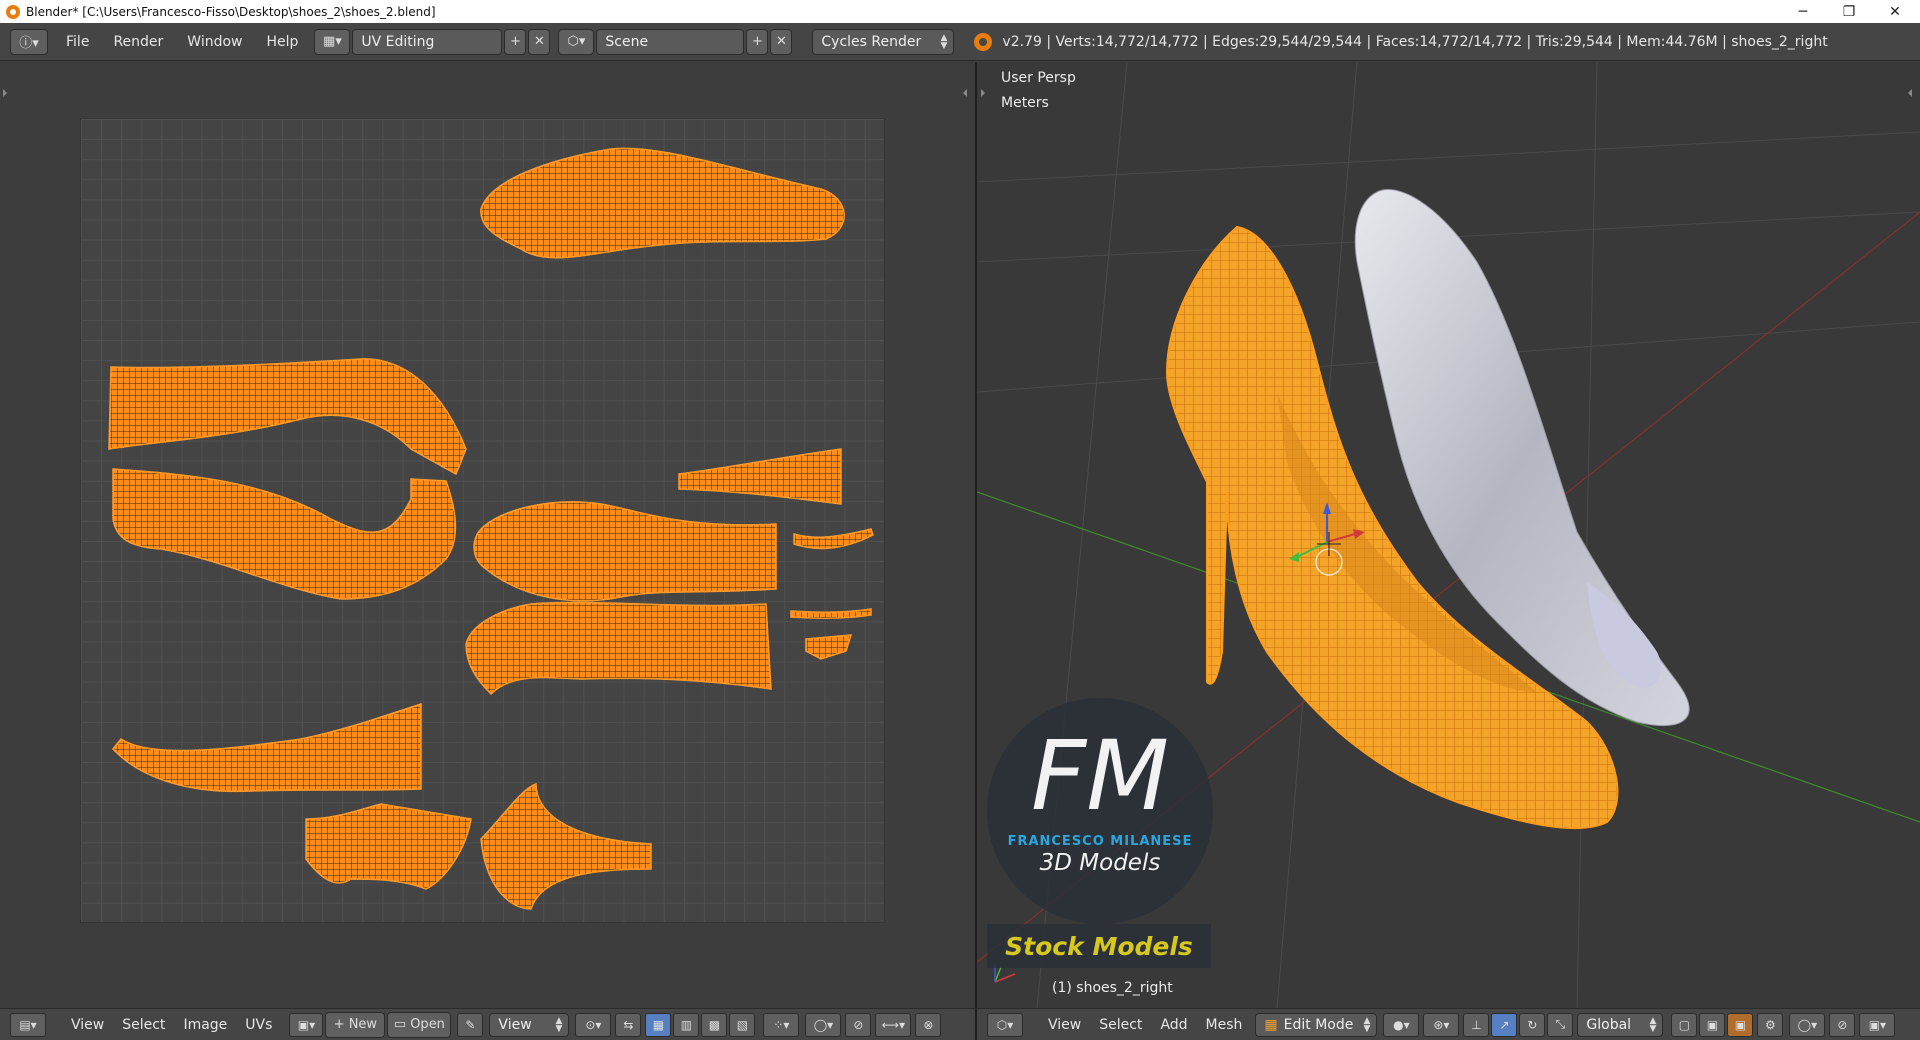 Image resolution: width=1920 pixels, height=1040 pixels. What do you see at coordinates (515, 1024) in the screenshot?
I see `image-mode-label: View` at bounding box center [515, 1024].